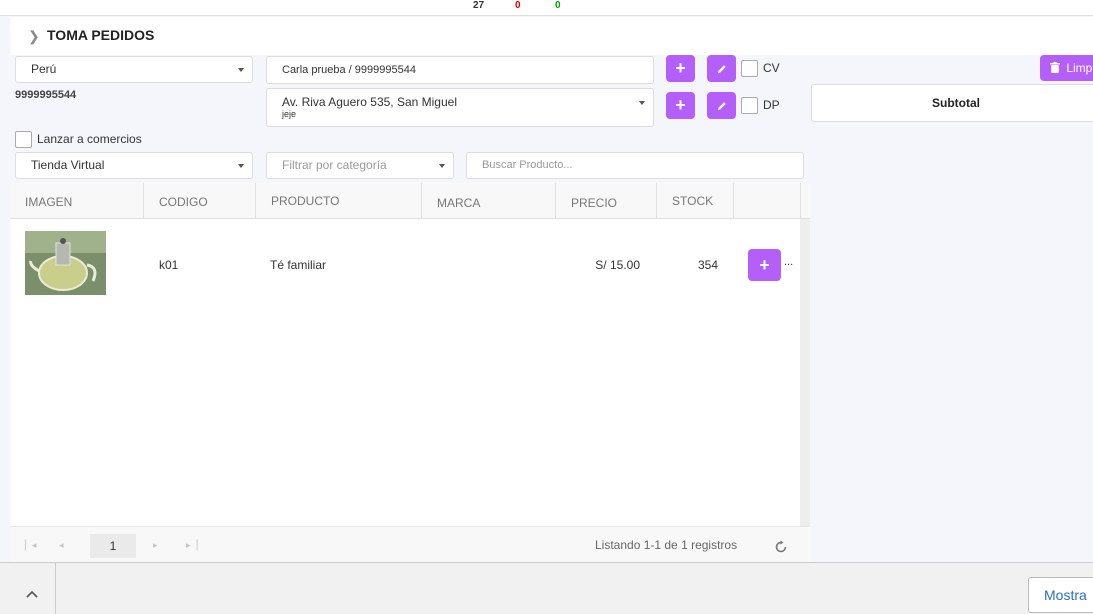 This screenshot has width=1093, height=614. I want to click on page-header: ❯ TOMA PEDIDOS, so click(551, 36).